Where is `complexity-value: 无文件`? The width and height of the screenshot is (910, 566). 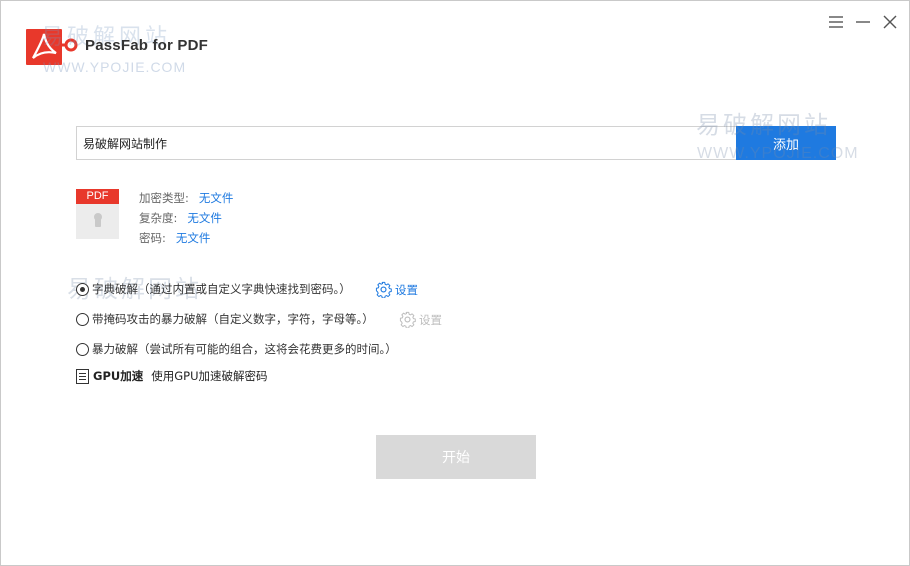 complexity-value: 无文件 is located at coordinates (204, 218).